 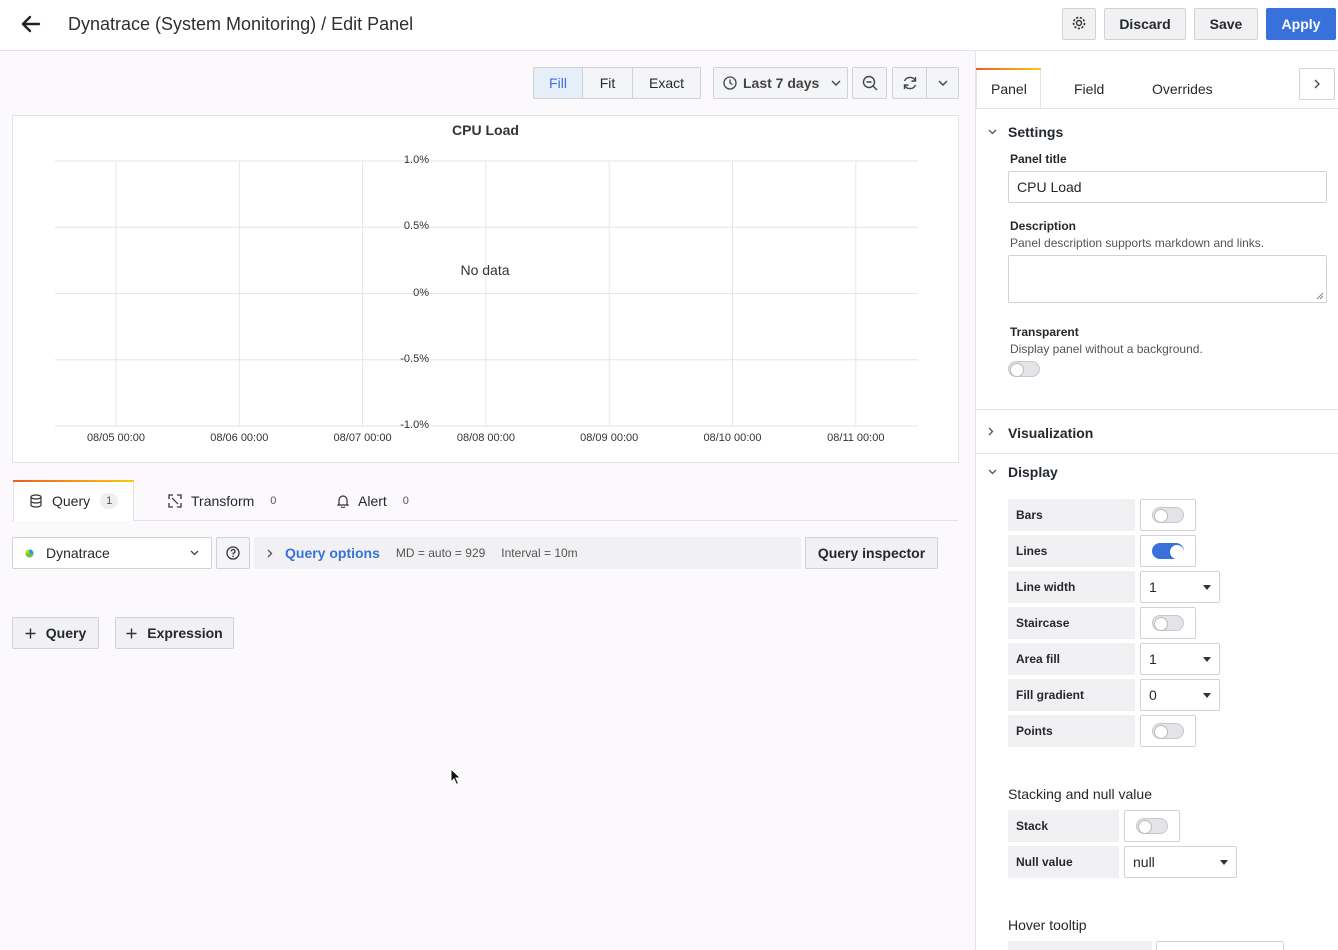 What do you see at coordinates (372, 501) in the screenshot?
I see `tab-alert-label: Alert` at bounding box center [372, 501].